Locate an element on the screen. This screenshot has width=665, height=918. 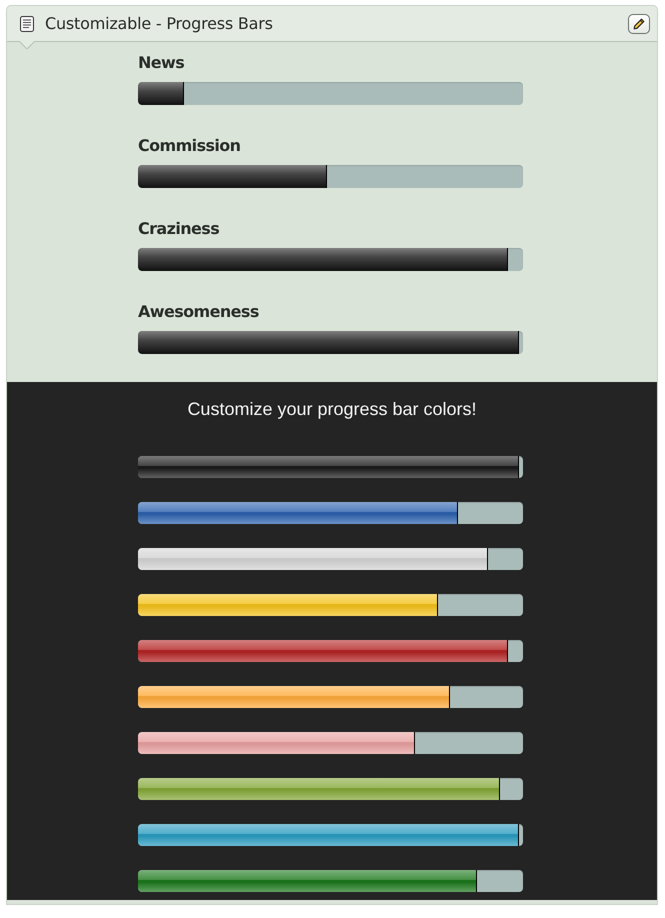
section-heading: Customize your progress bar colors! is located at coordinates (332, 409).